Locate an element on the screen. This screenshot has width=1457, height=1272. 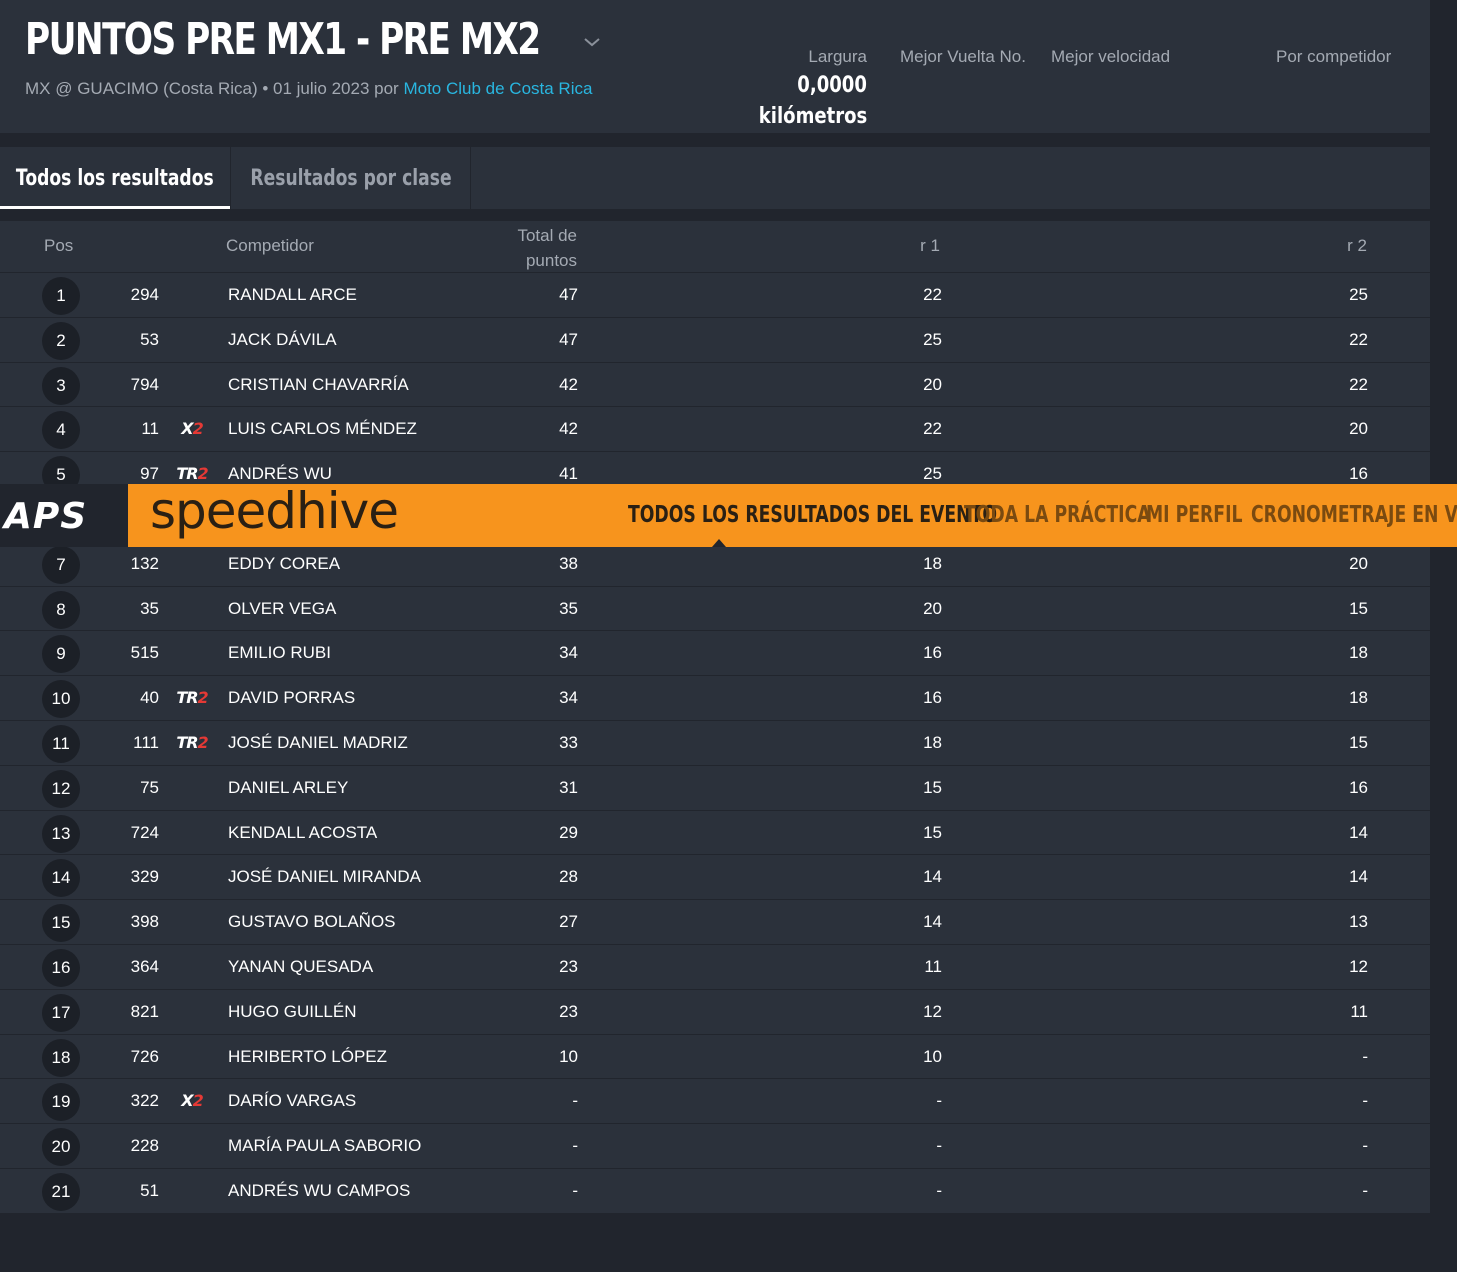
table-row: 20 228 MARÍA PAULA SABORIO - - - is located at coordinates (715, 1146).